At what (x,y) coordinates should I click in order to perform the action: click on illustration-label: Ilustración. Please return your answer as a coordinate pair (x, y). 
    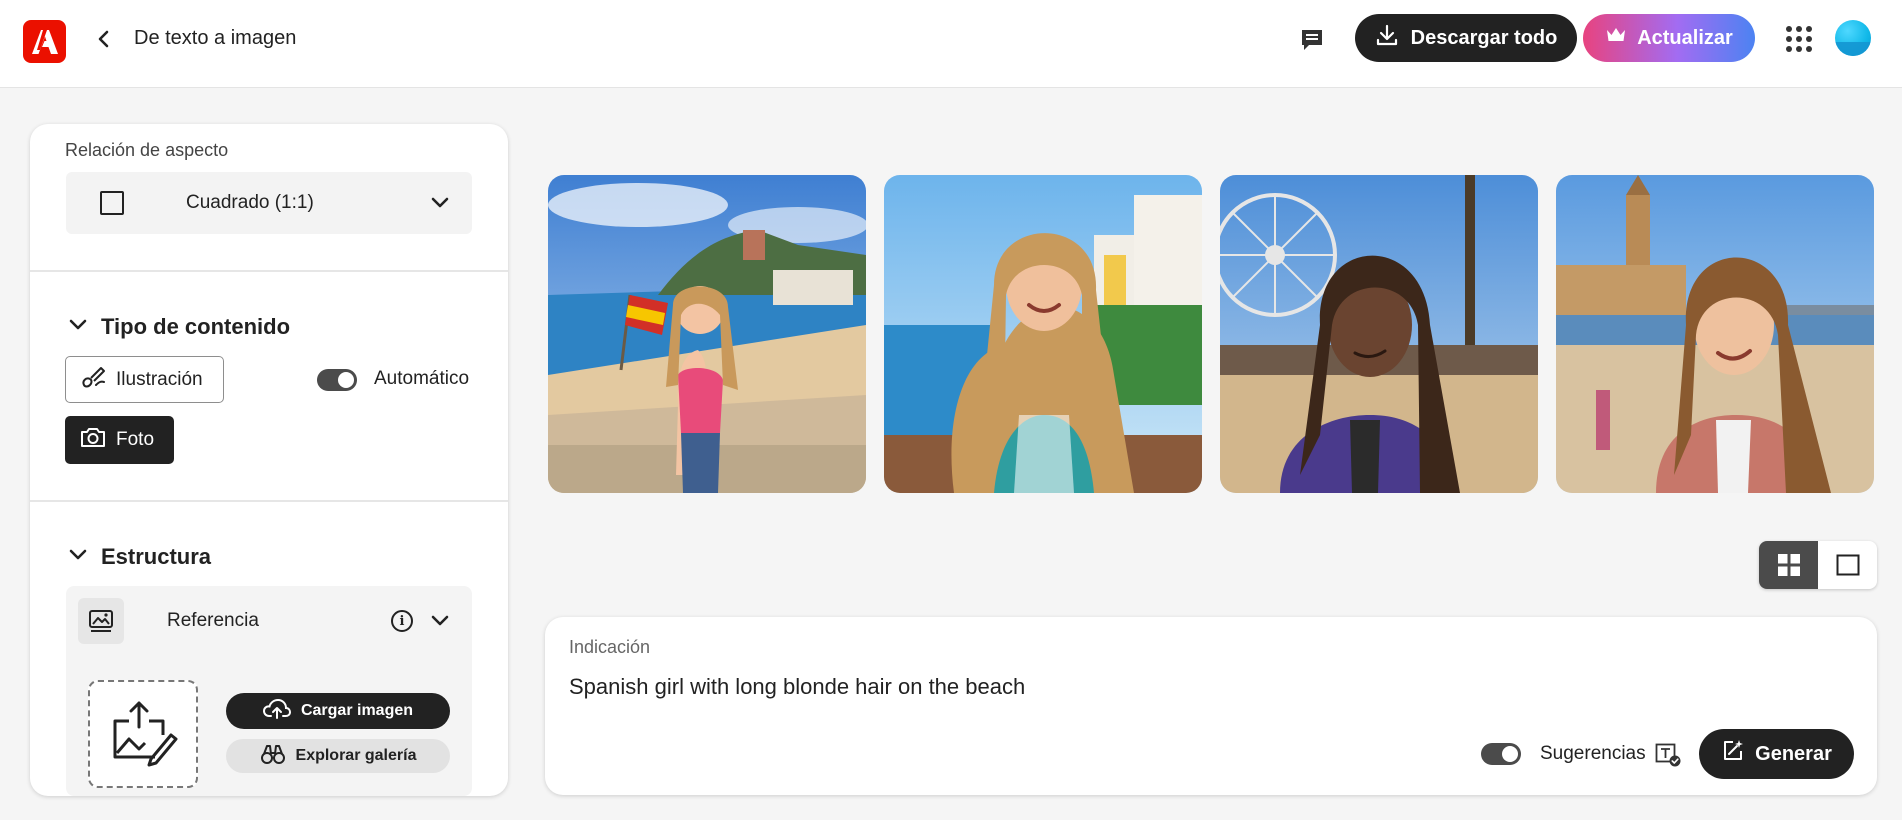
    Looking at the image, I should click on (159, 379).